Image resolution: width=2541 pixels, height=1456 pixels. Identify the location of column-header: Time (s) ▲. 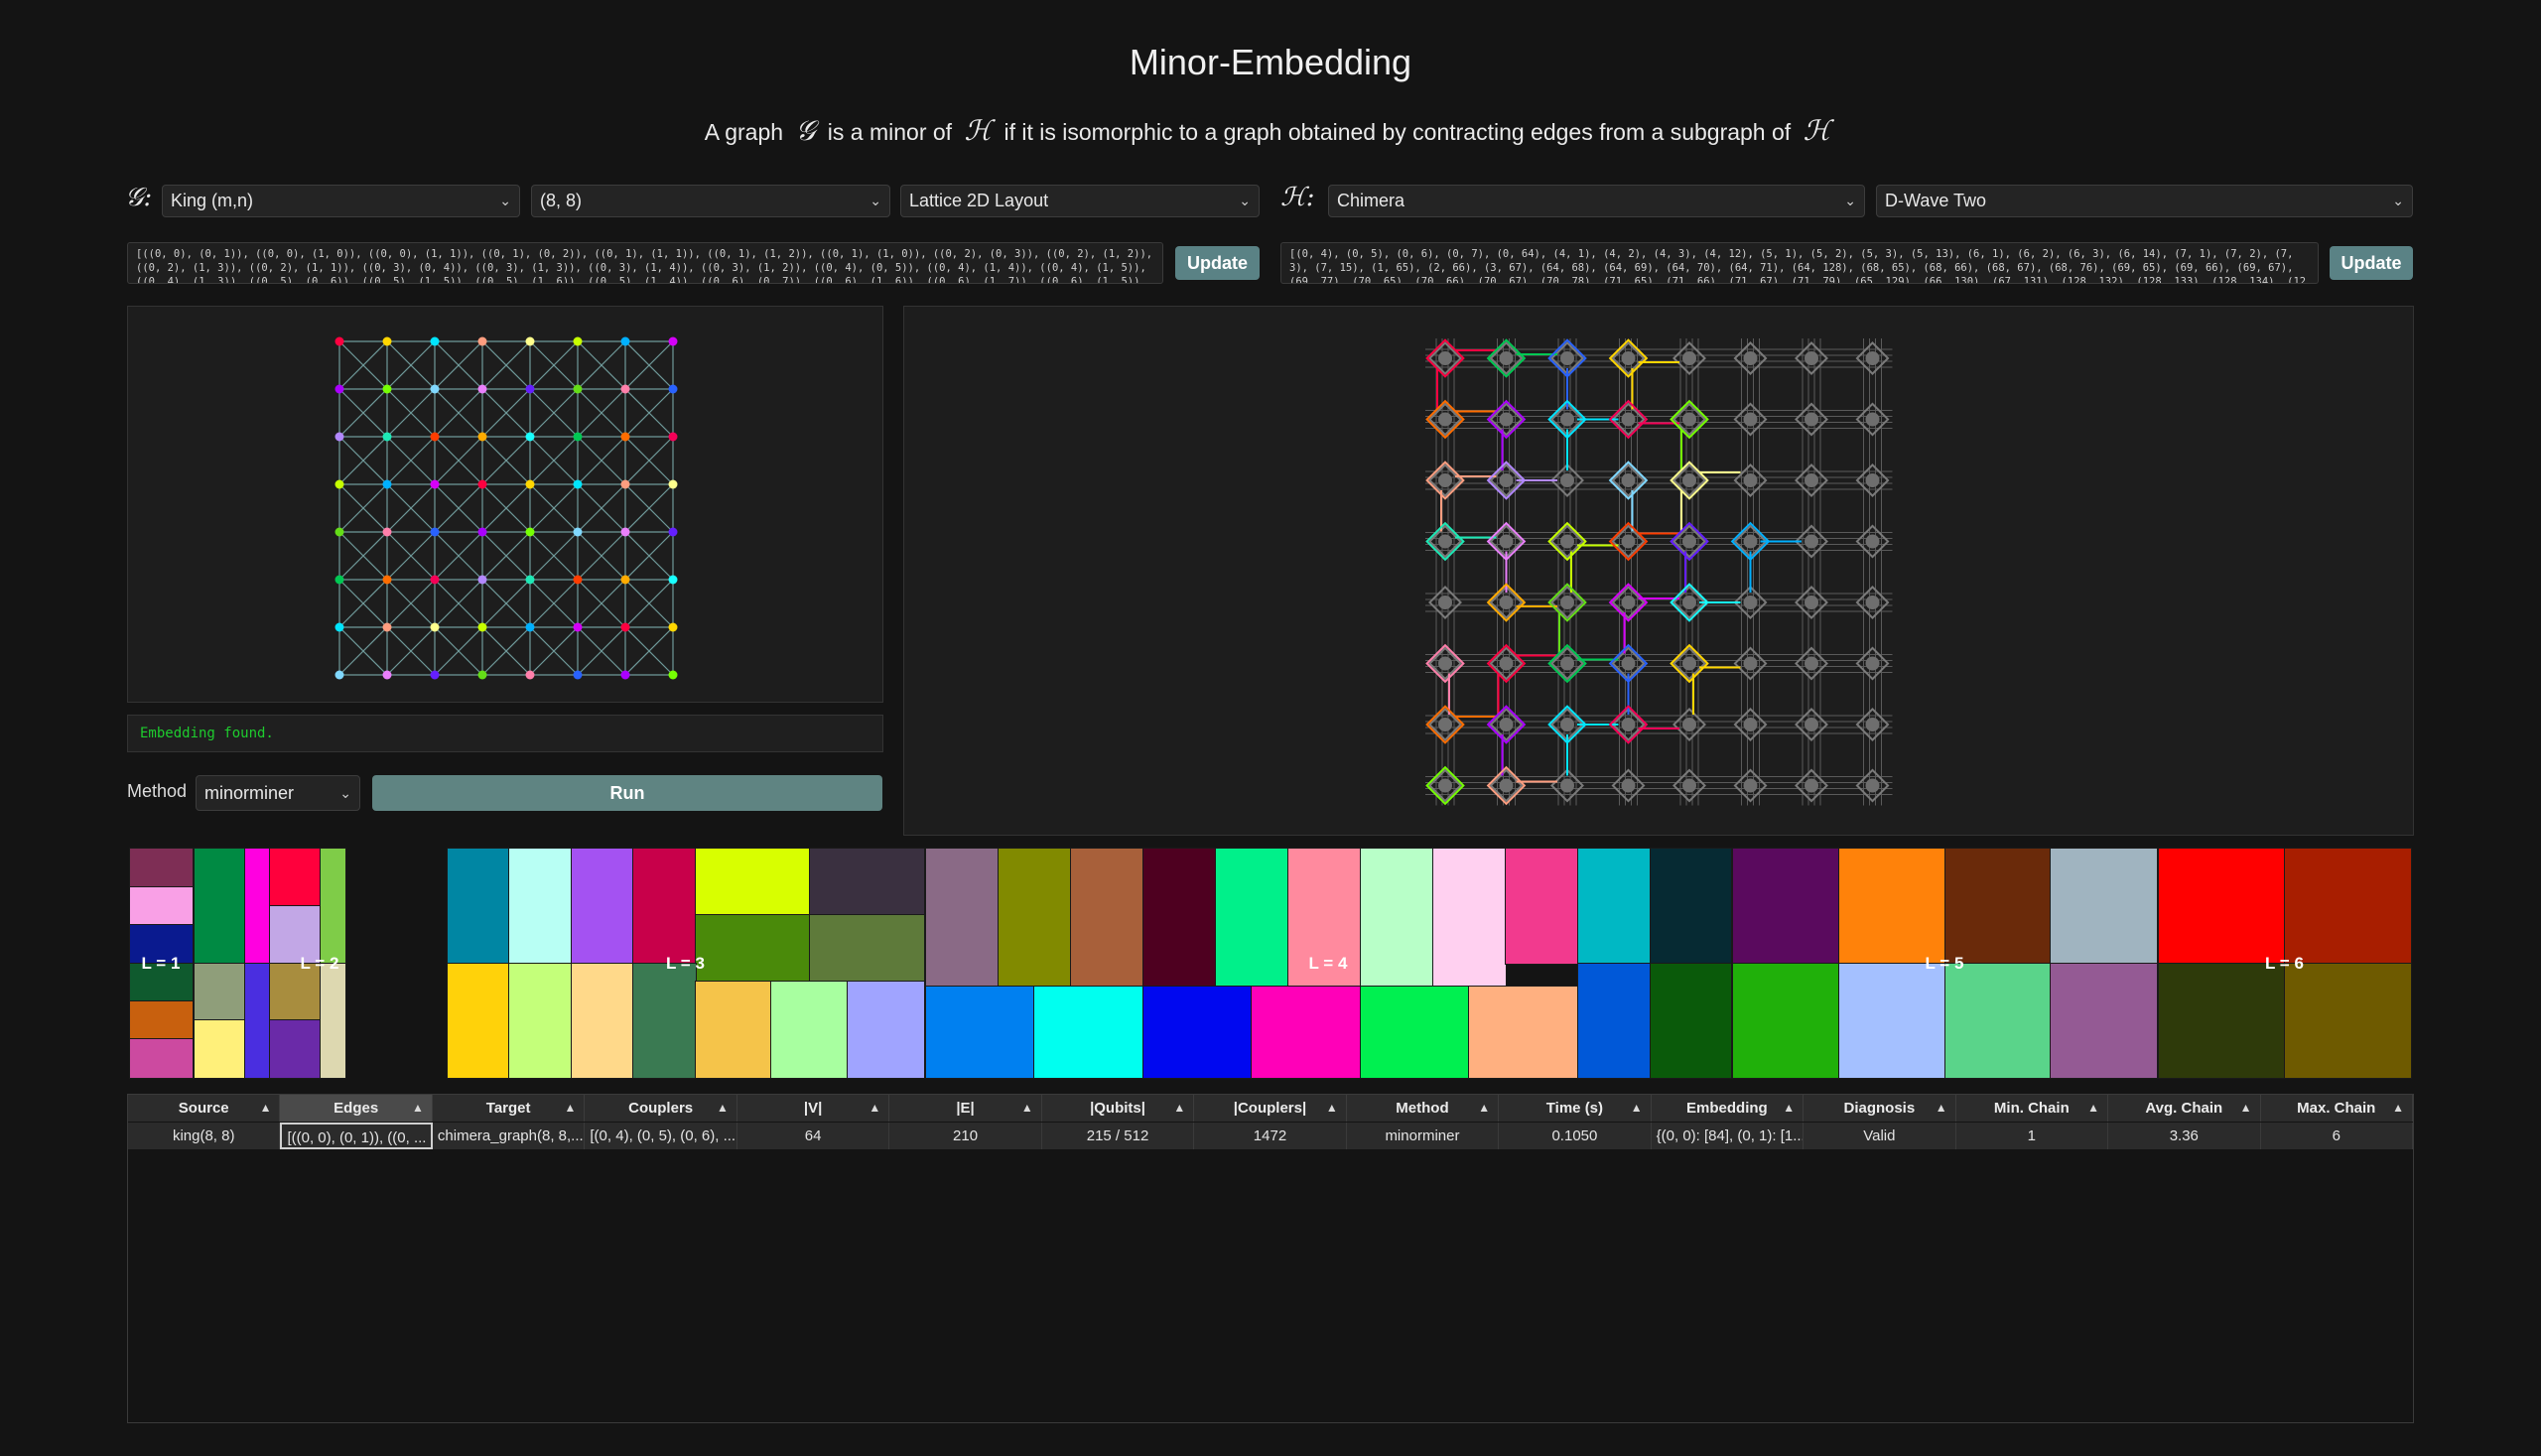
(1576, 1108).